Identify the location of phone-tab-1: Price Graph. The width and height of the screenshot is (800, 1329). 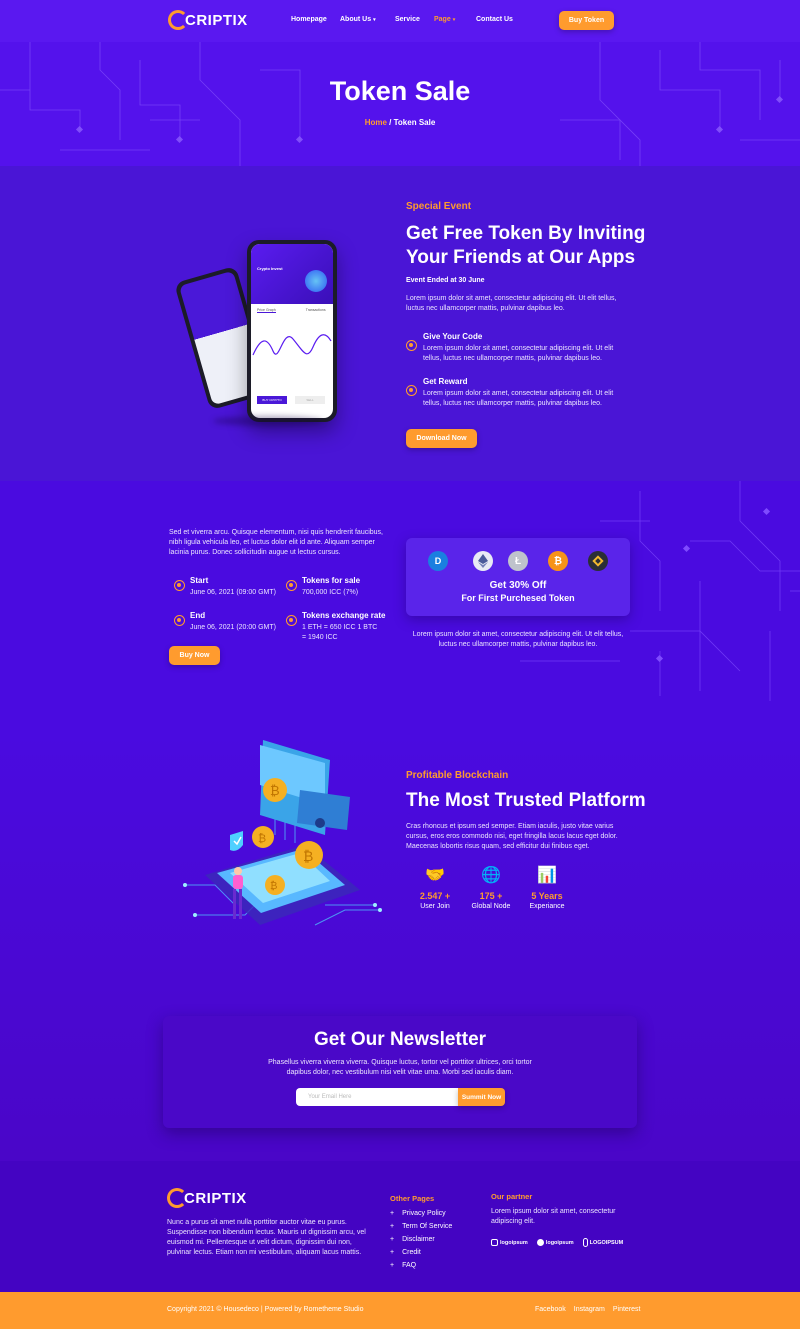
(266, 310).